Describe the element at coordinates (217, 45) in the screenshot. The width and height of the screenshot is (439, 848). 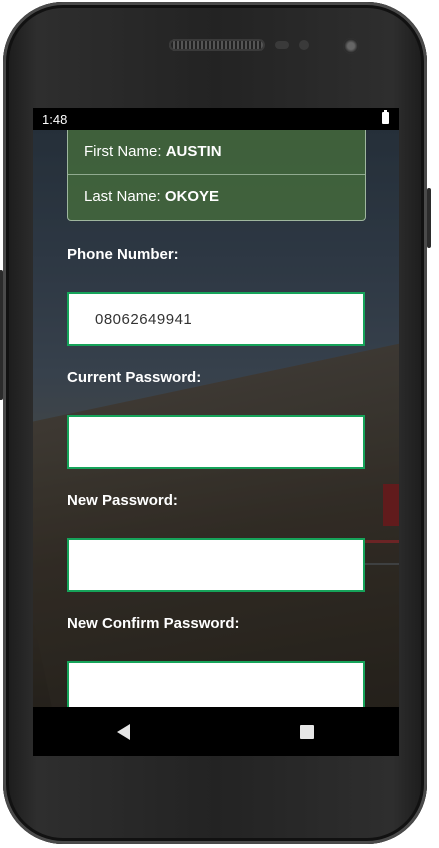
I see `speaker-grille` at that location.